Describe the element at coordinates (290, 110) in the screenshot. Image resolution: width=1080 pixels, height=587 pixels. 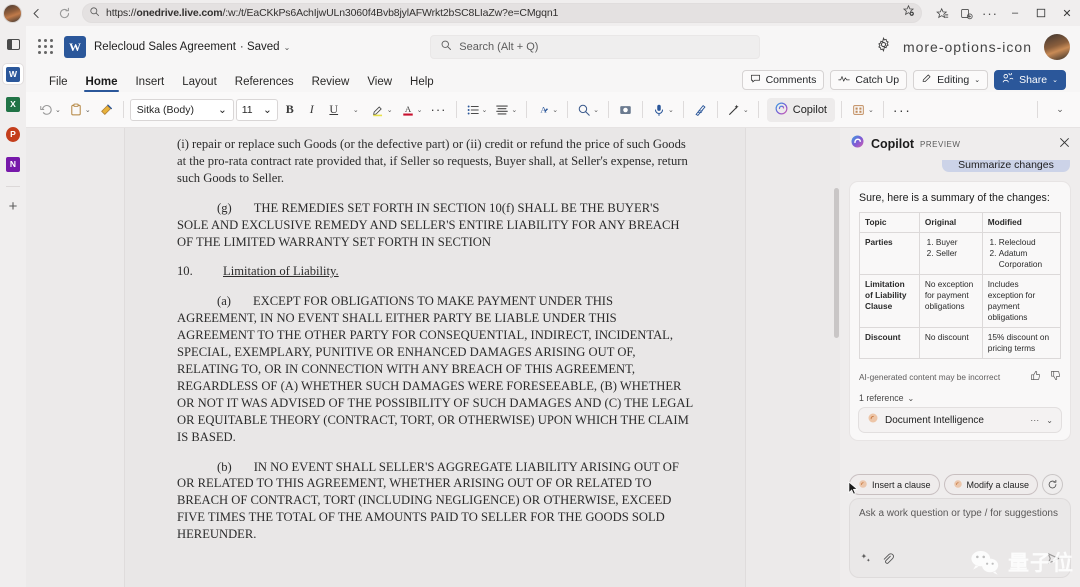
I see `bold-button: B` at that location.